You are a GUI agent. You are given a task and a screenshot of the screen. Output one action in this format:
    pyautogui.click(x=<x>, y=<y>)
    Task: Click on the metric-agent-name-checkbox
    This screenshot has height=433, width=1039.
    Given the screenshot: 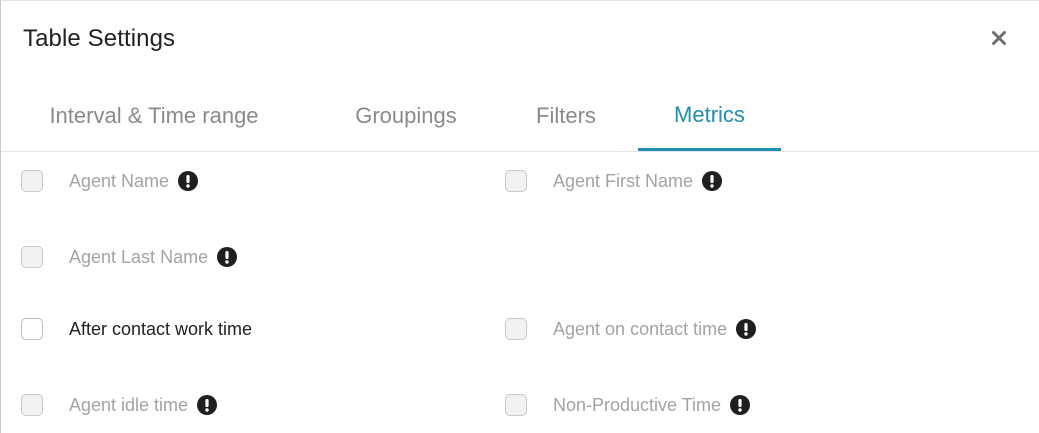 What is the action you would take?
    pyautogui.click(x=32, y=181)
    